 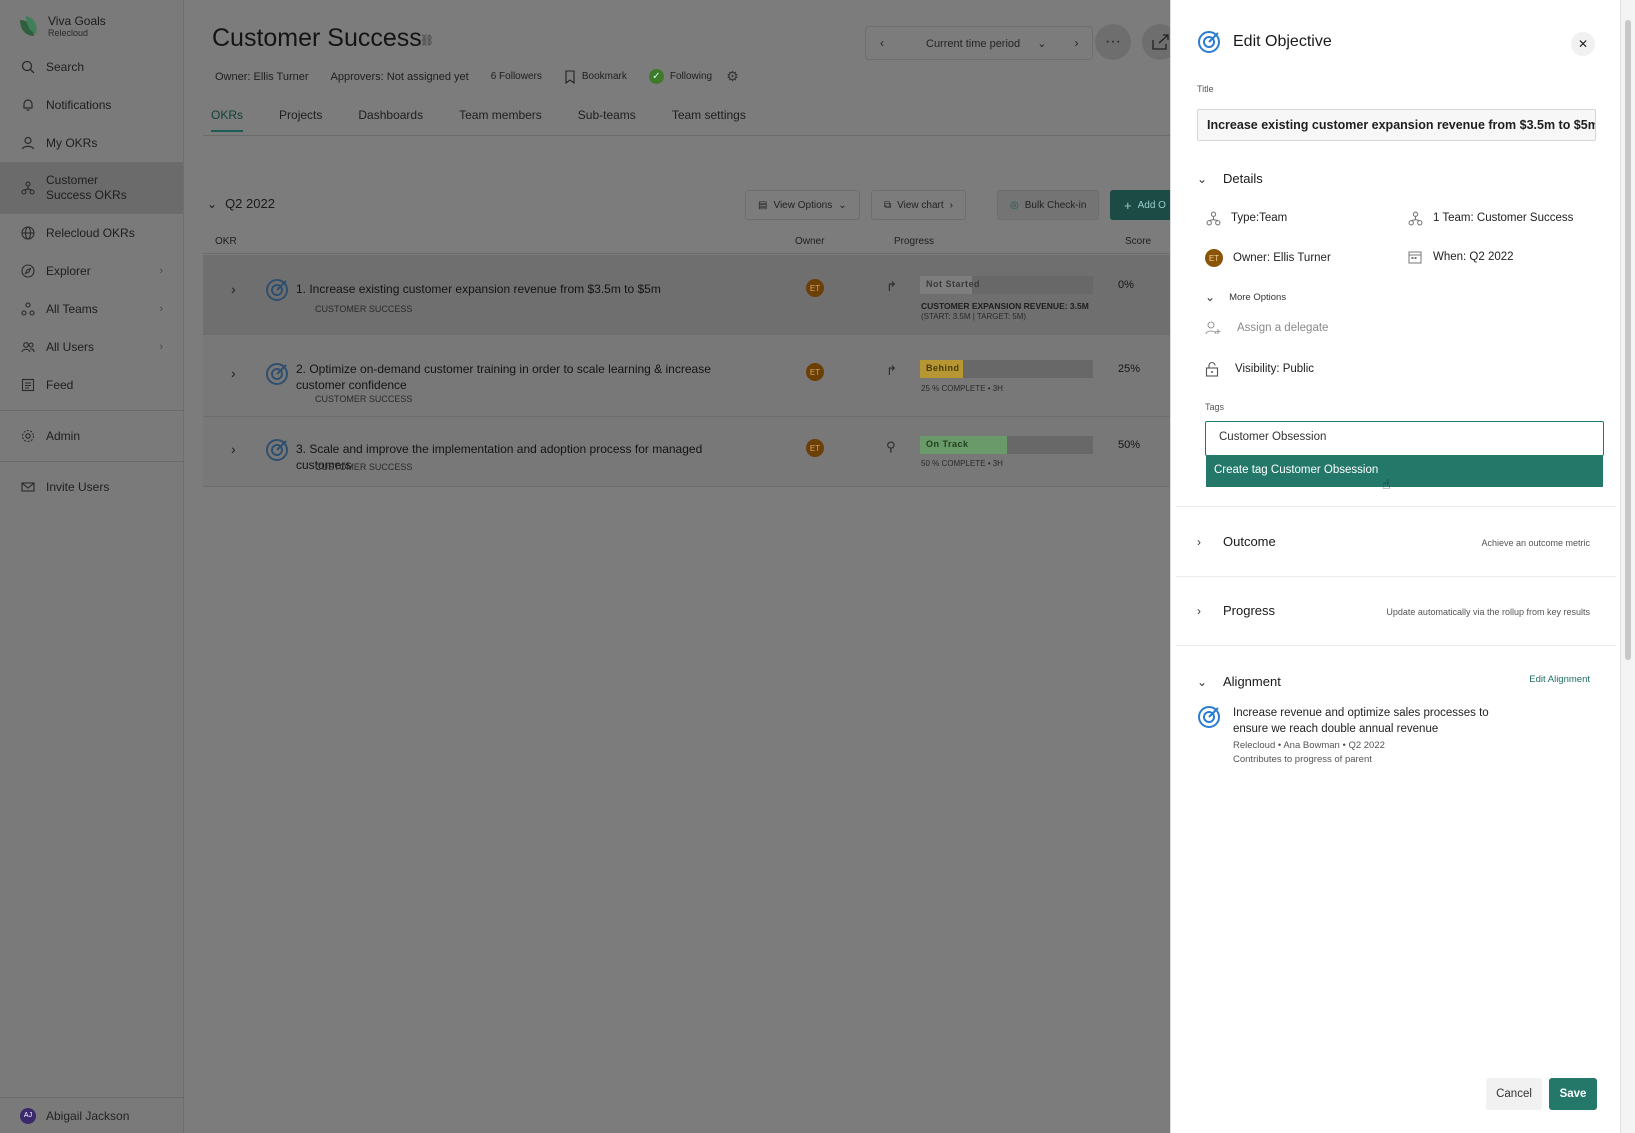 I want to click on nav-notifications: Notifications, so click(x=91, y=105).